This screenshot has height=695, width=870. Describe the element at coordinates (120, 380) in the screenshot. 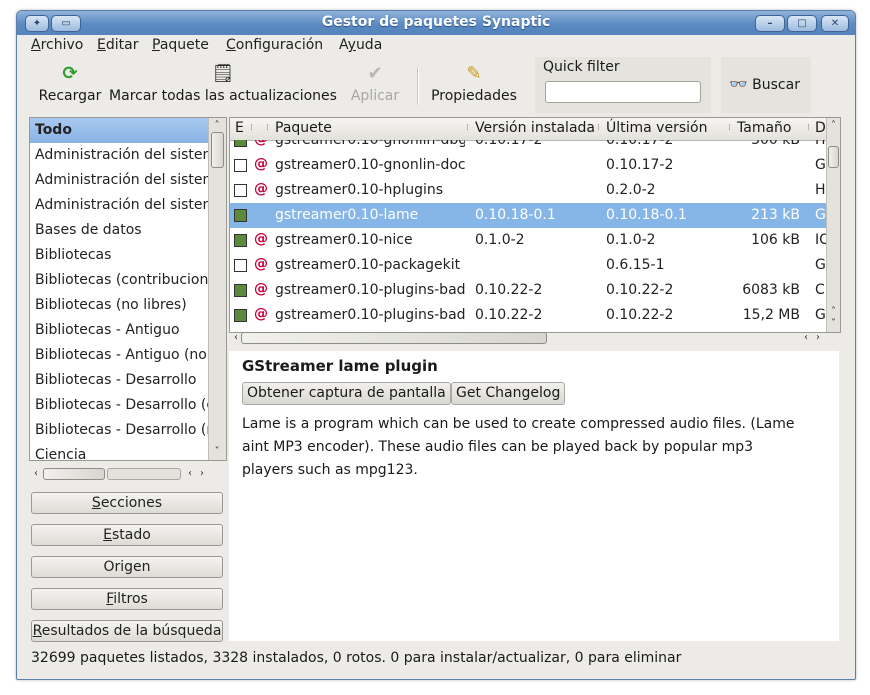

I see `section-item: Bibliotecas - Desarrollo` at that location.